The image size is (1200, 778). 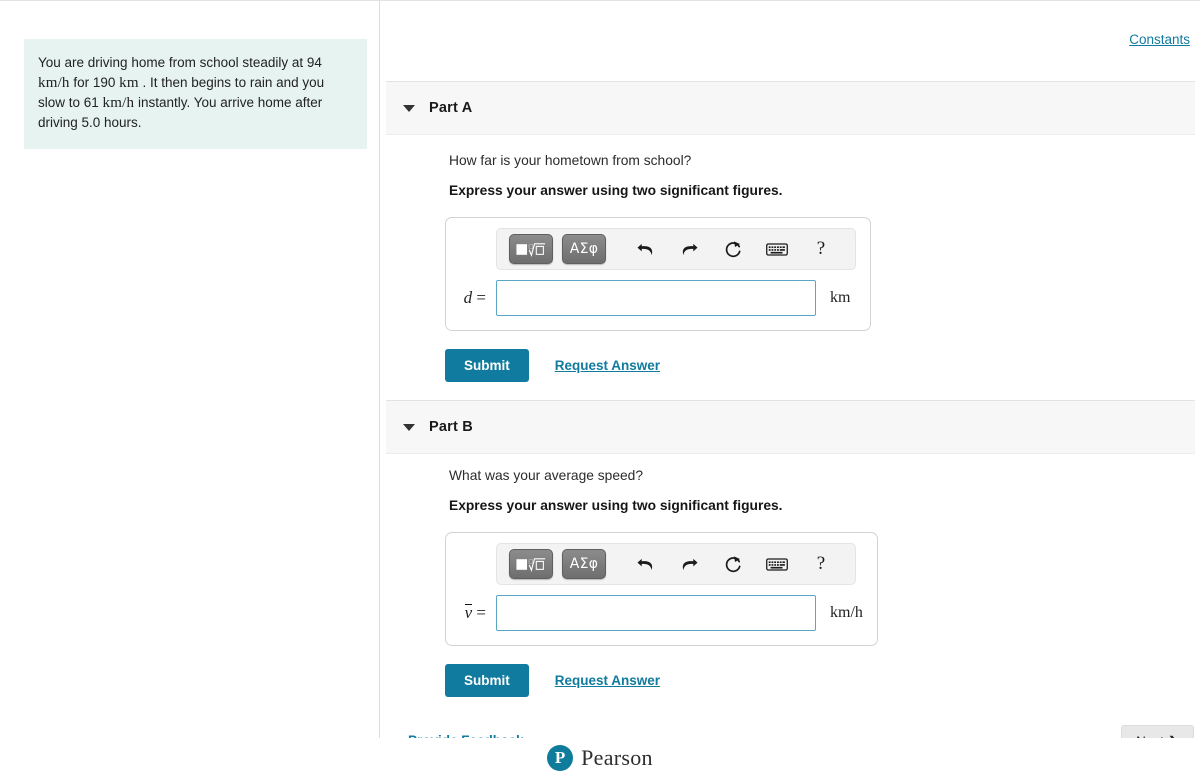 What do you see at coordinates (487, 680) in the screenshot?
I see `submit-button-b: Submit` at bounding box center [487, 680].